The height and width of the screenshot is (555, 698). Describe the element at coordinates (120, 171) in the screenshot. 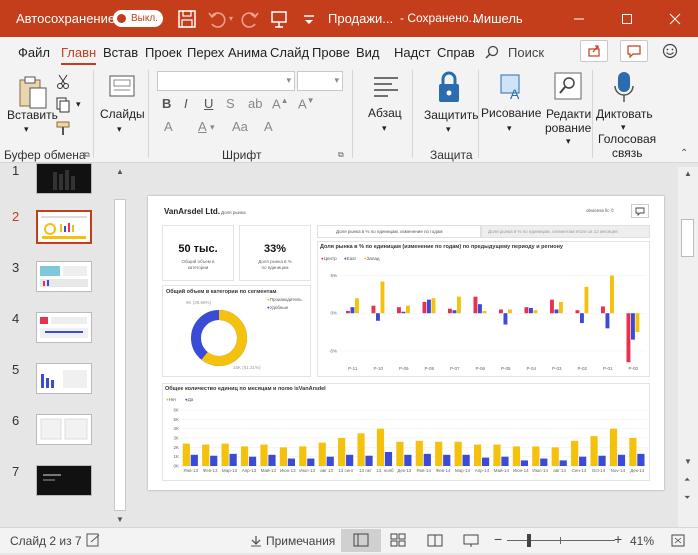

I see `scroll-up-icon: ▲` at that location.